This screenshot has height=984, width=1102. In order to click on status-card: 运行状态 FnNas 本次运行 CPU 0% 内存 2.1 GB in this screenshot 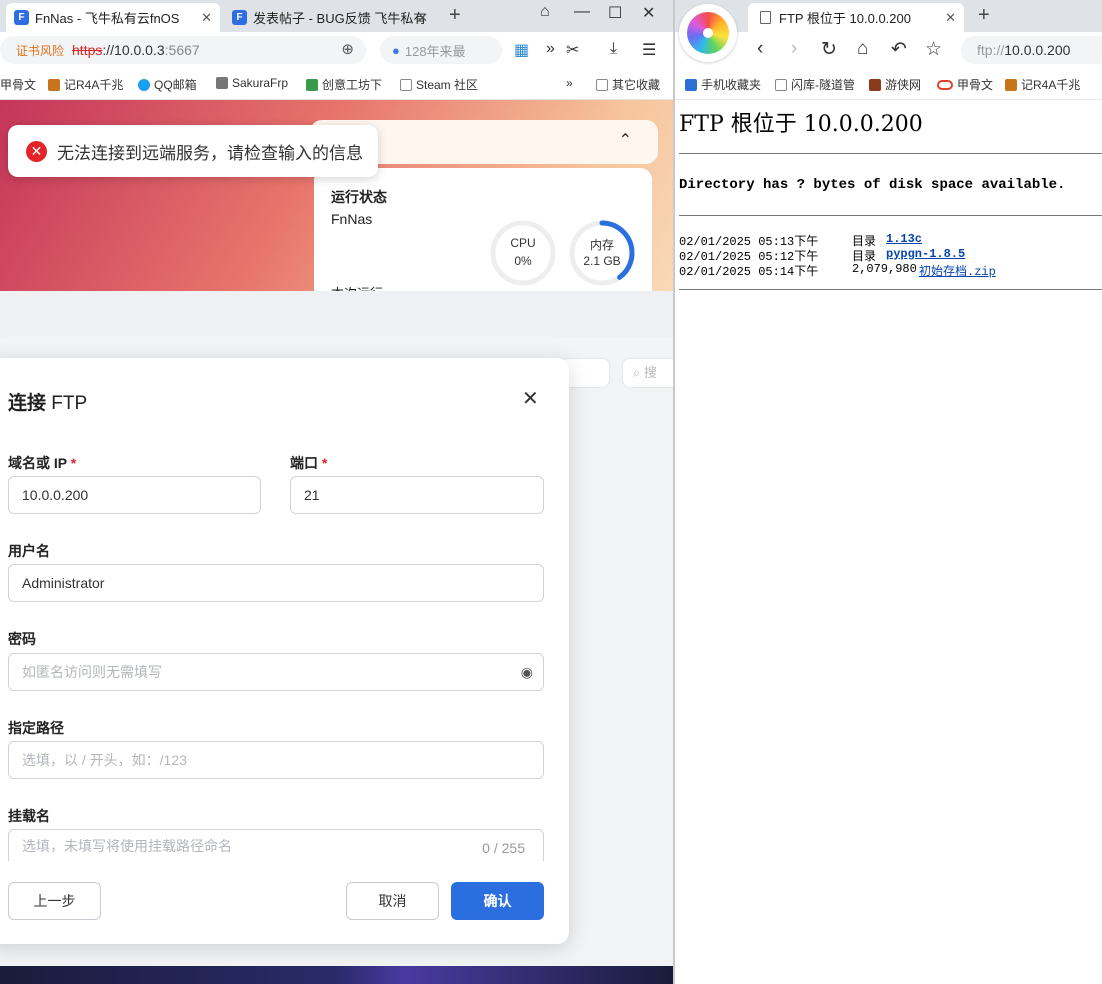, I will do `click(483, 229)`.